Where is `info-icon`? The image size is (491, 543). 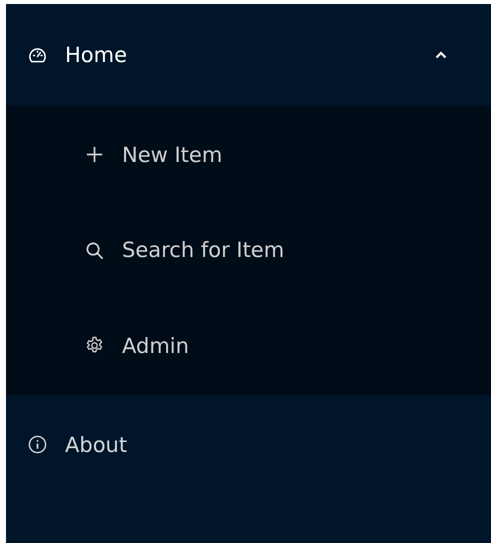 info-icon is located at coordinates (37, 444).